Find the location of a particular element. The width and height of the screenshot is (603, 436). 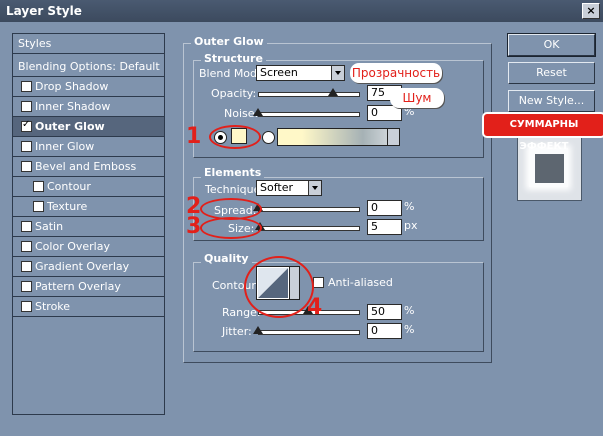

sidebar-item-contour: Contour is located at coordinates (88, 187).